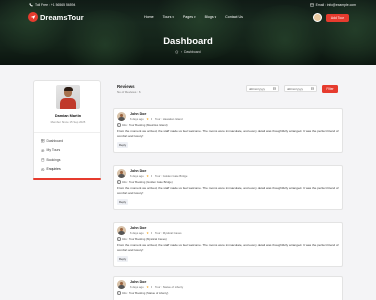 The height and width of the screenshot is (300, 376). I want to click on review-tour: Tour : Golden Gate Bridge, so click(171, 176).